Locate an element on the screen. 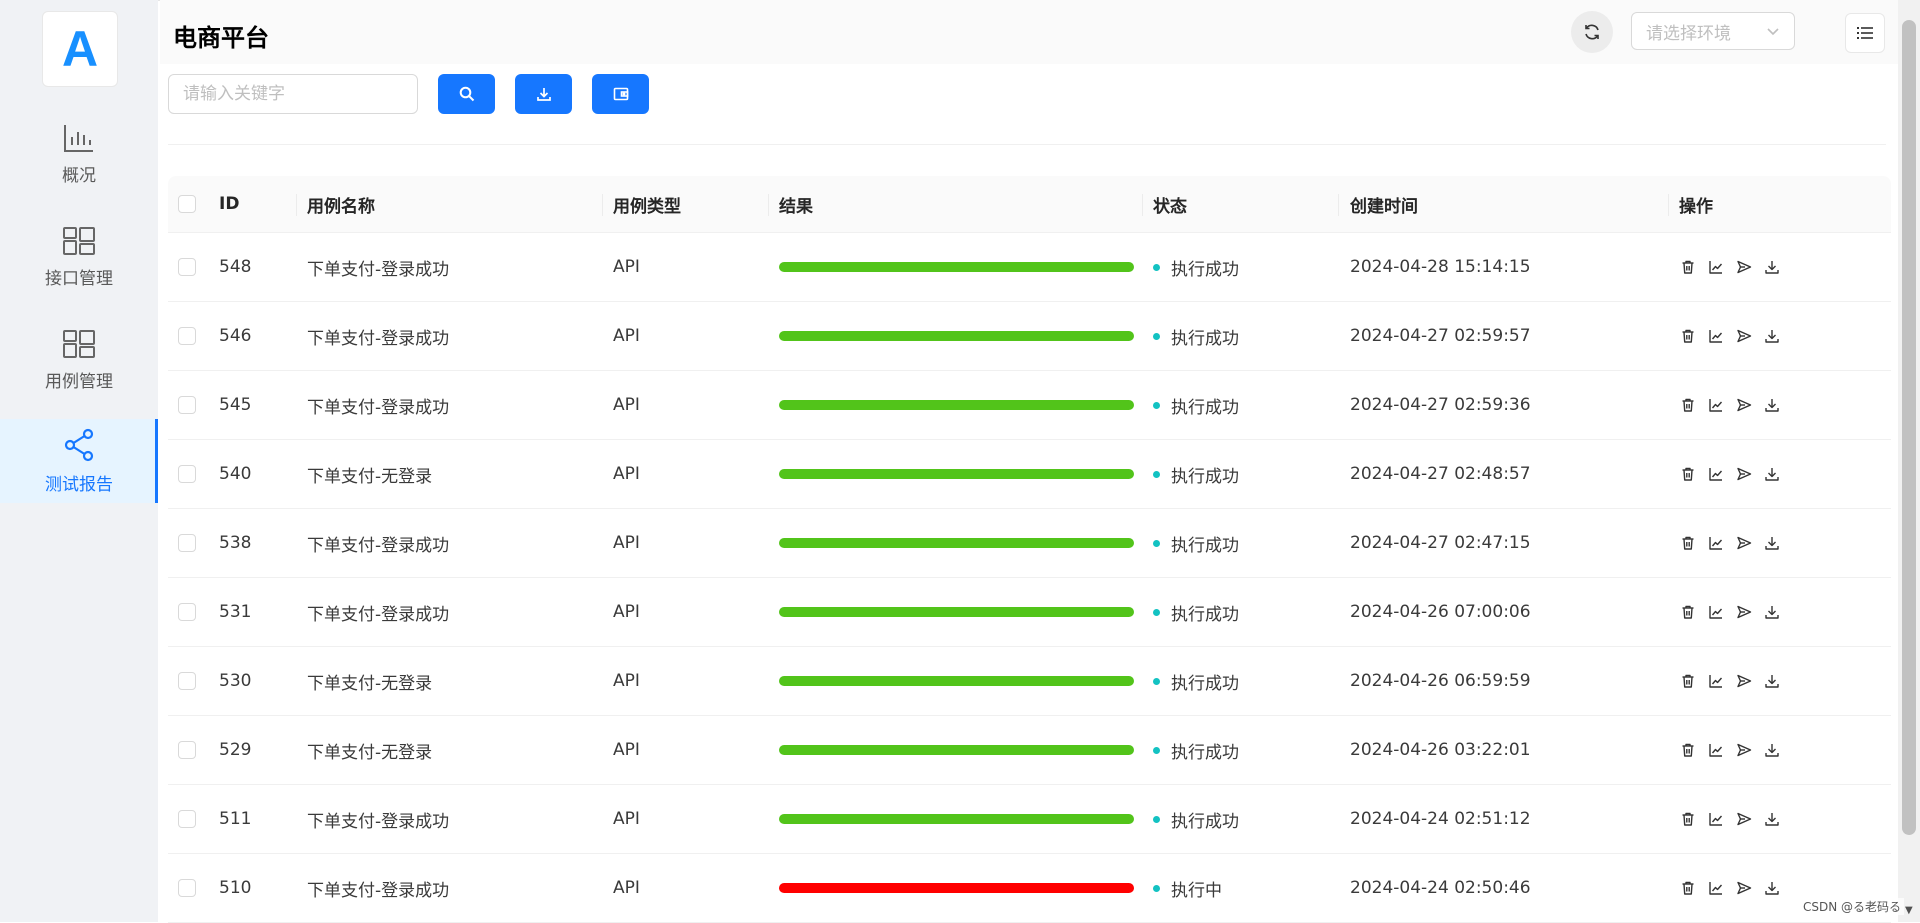 This screenshot has height=923, width=1920. scrollbar: ▼ is located at coordinates (1909, 461).